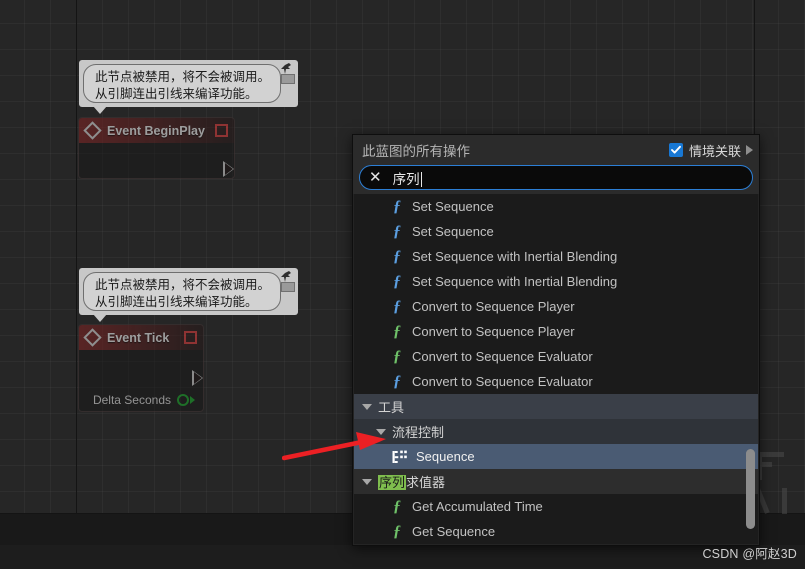 The height and width of the screenshot is (569, 805). I want to click on data-pin-arrow-icon, so click(192, 400).